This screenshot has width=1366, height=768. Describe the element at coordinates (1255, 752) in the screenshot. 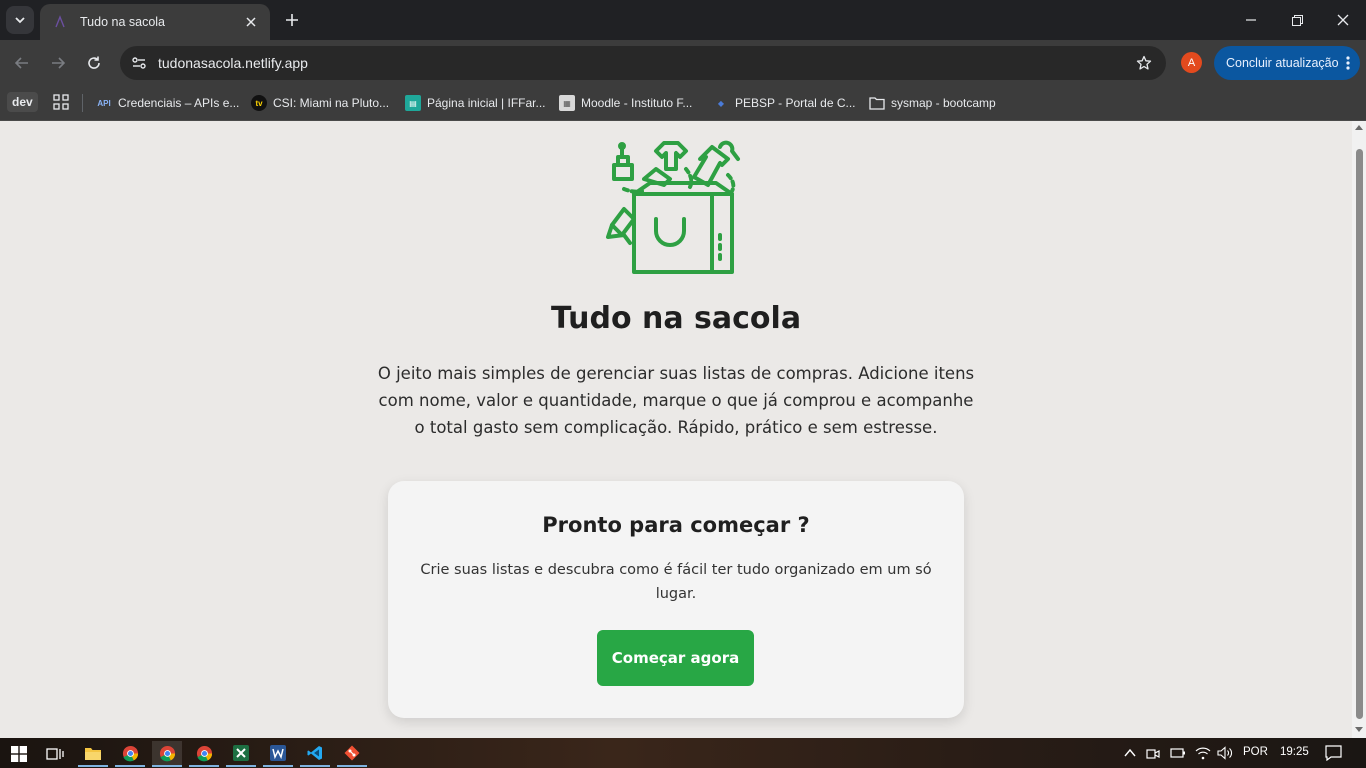

I see `language-indicator: POR` at that location.